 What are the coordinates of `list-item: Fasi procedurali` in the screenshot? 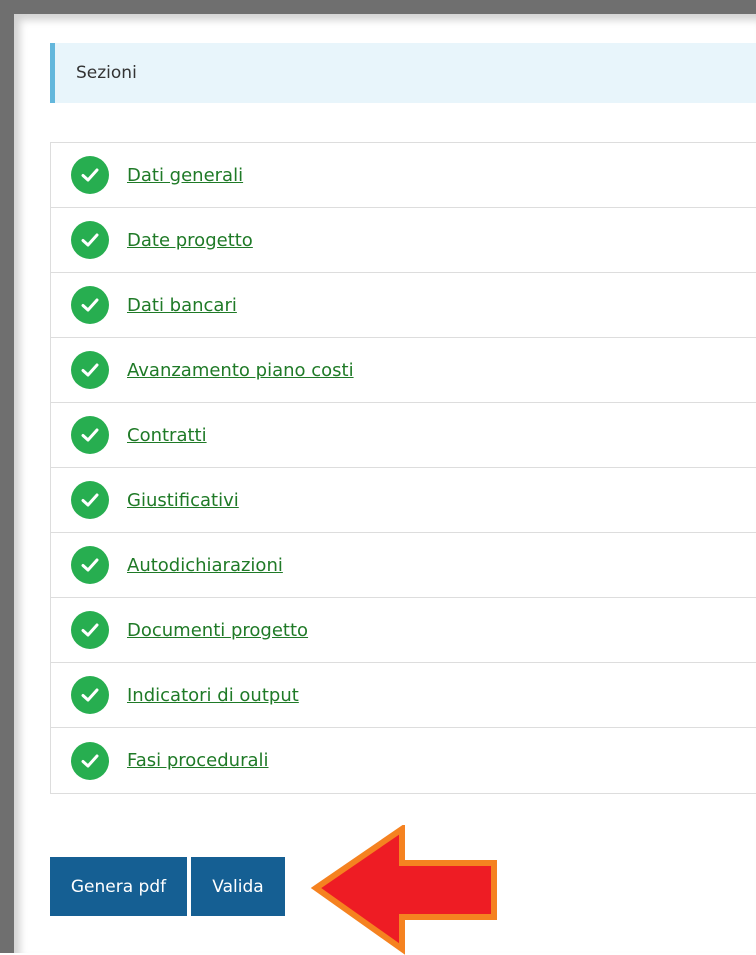 It's located at (403, 760).